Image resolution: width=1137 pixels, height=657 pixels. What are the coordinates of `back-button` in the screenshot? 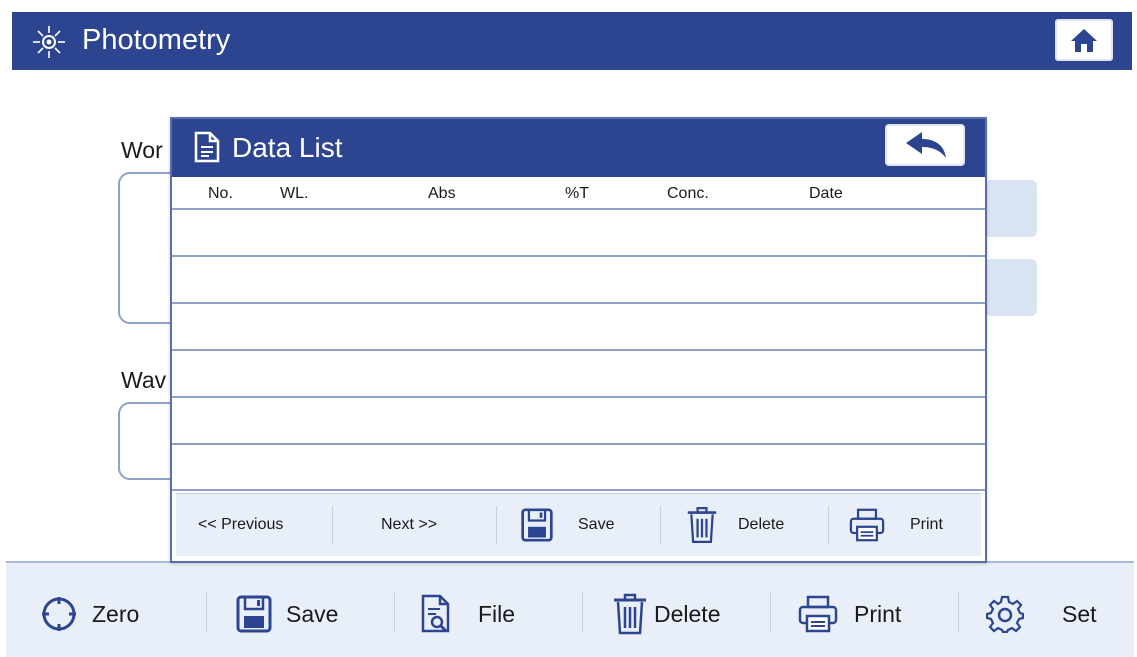 It's located at (925, 145).